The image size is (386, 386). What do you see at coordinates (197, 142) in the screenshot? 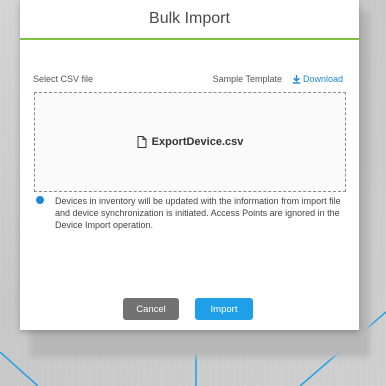
I see `selected-file-name: ExportDevice.csv` at bounding box center [197, 142].